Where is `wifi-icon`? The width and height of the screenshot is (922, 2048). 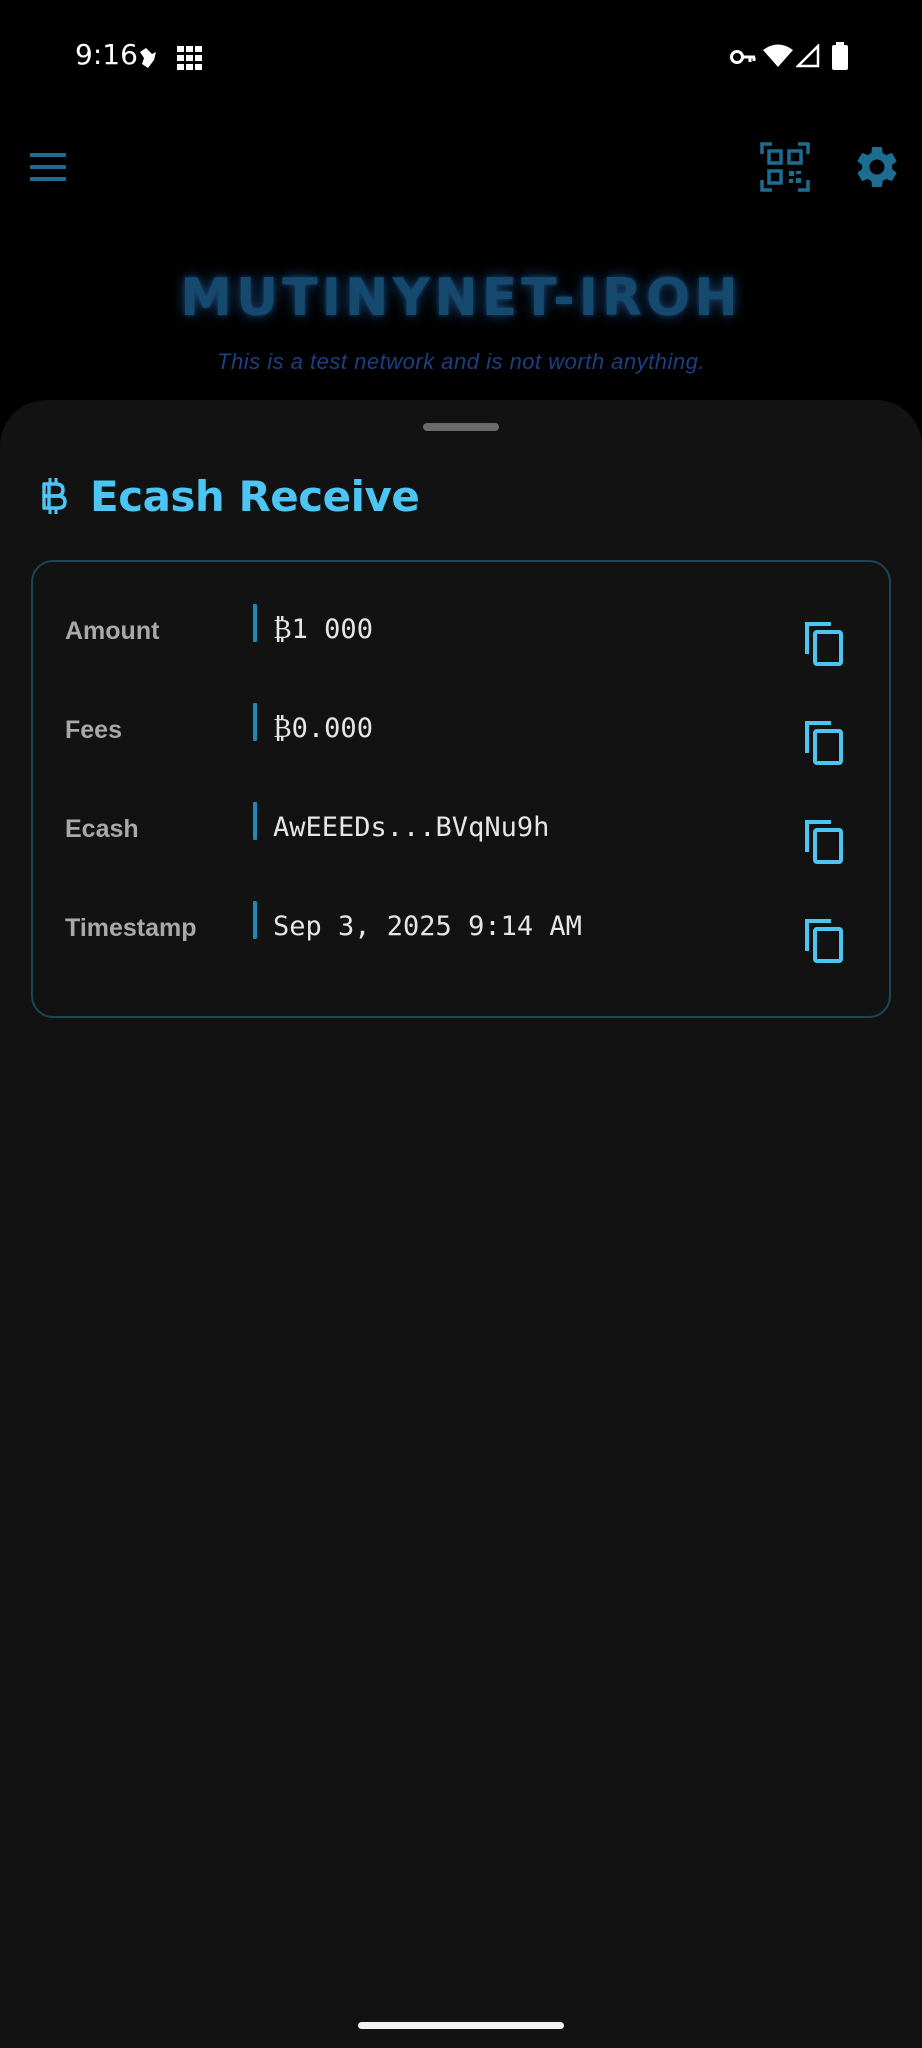 wifi-icon is located at coordinates (778, 55).